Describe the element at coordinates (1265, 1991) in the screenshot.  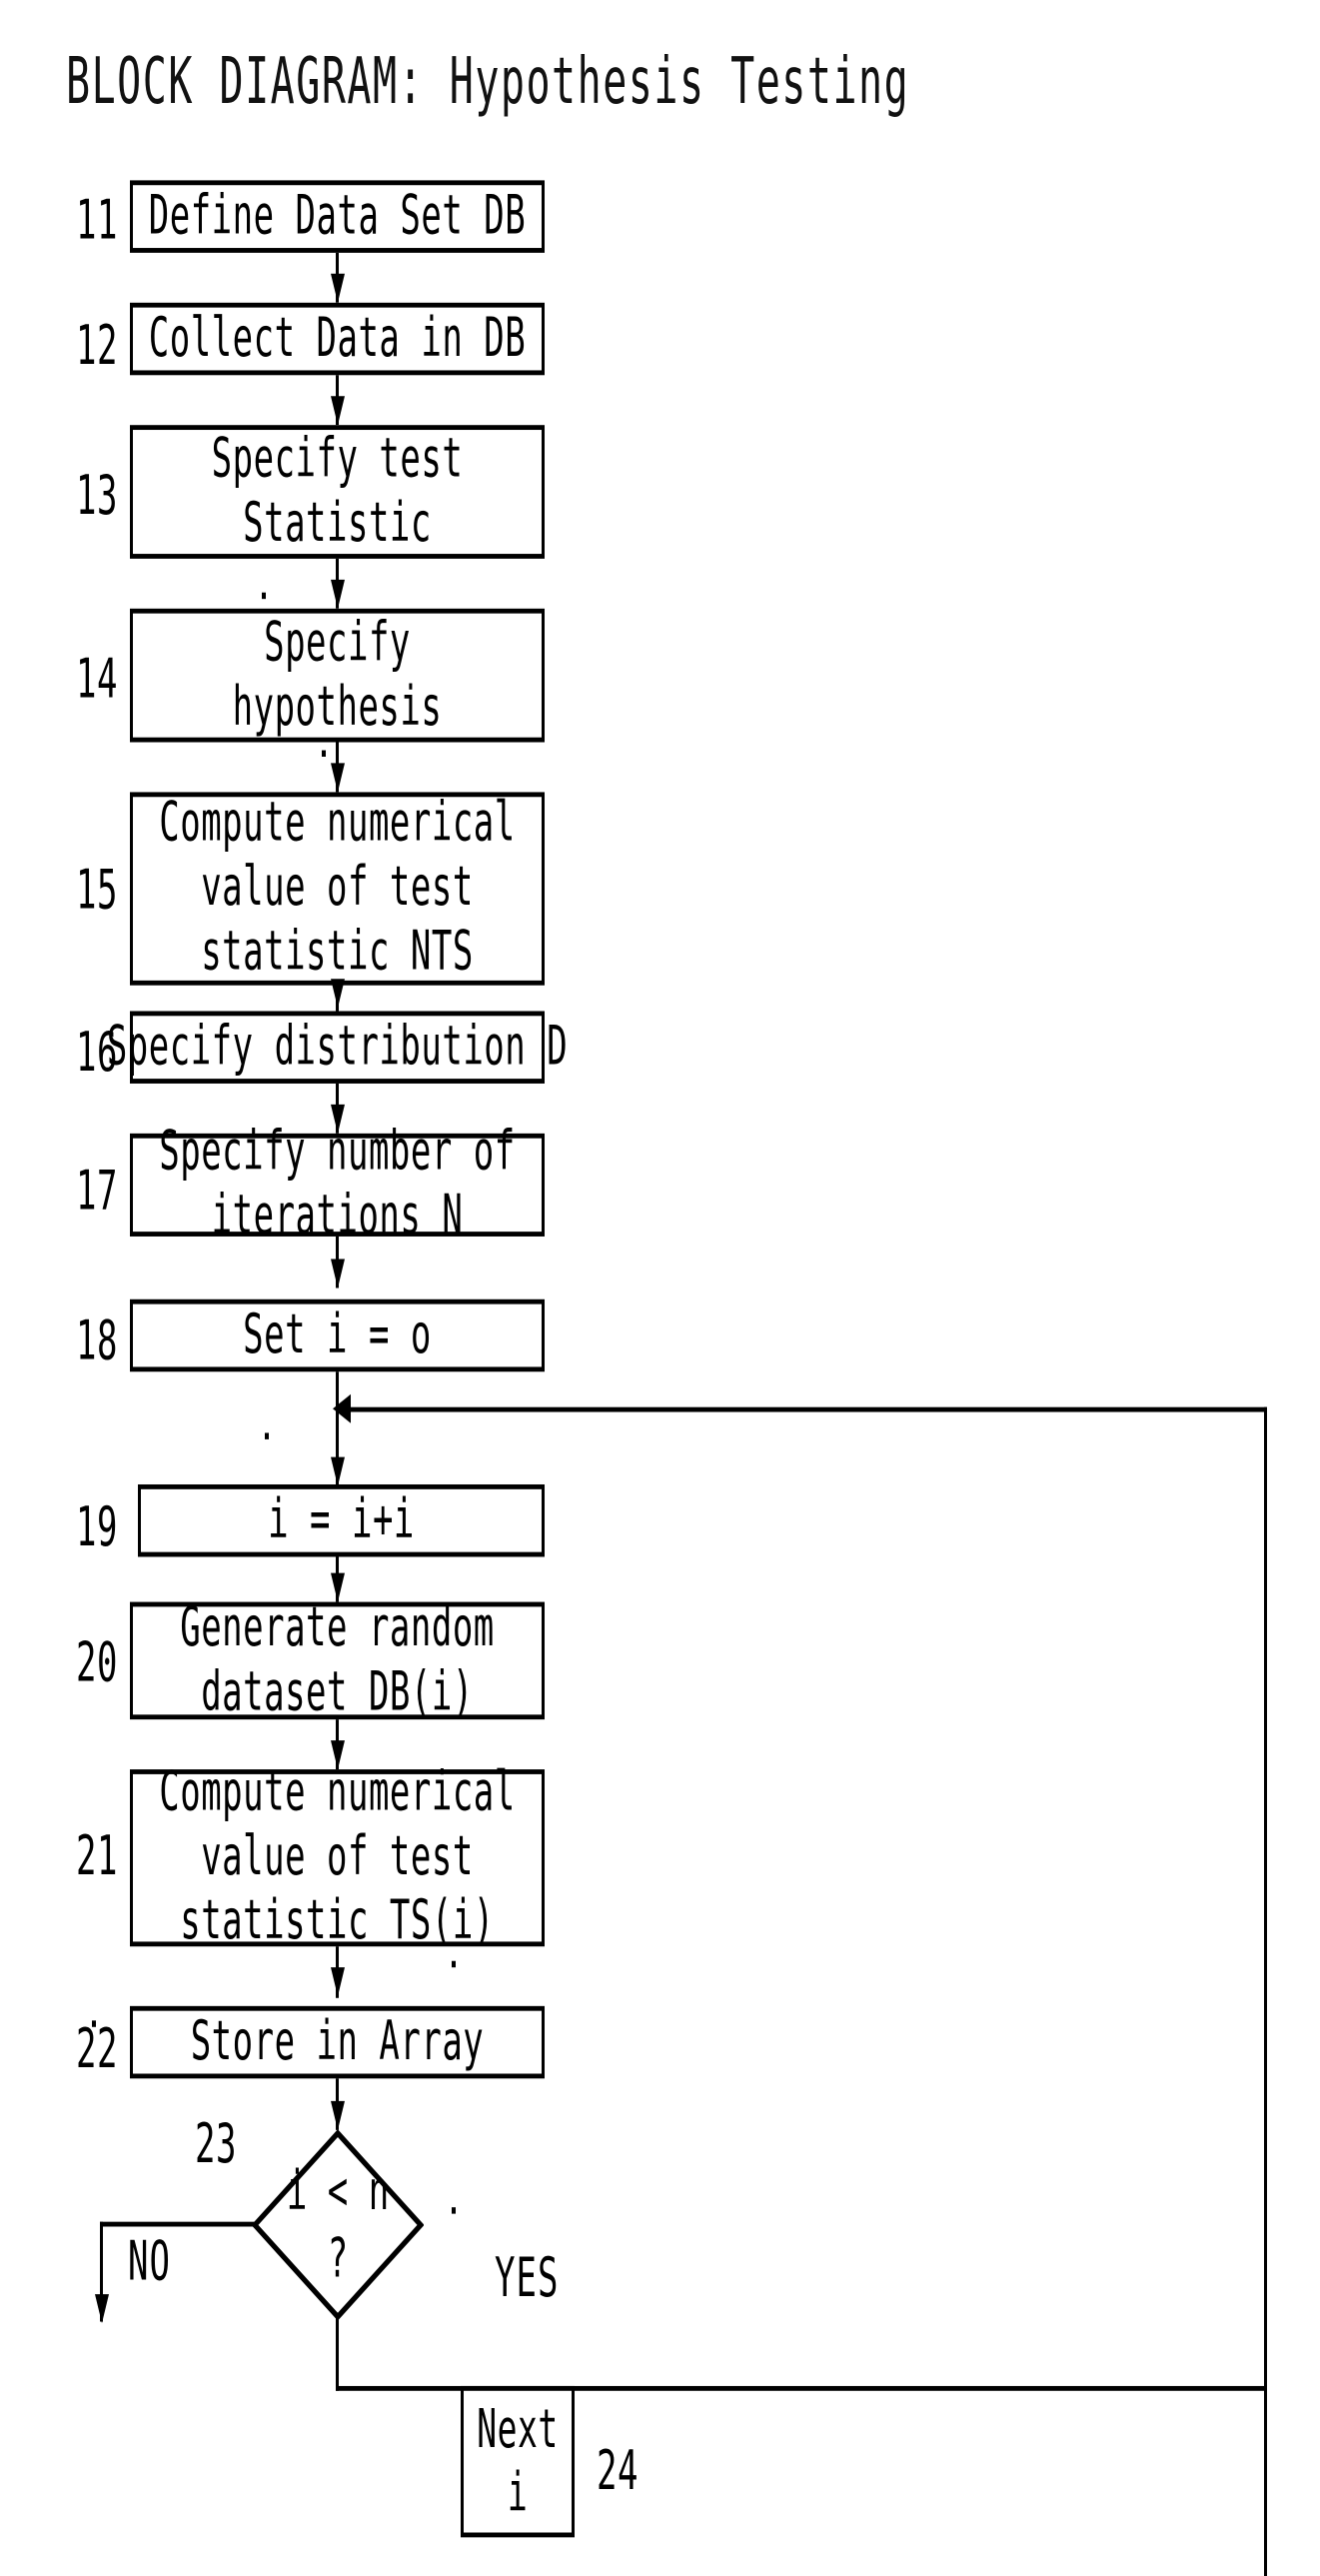
I see `loop-return-vertical` at that location.